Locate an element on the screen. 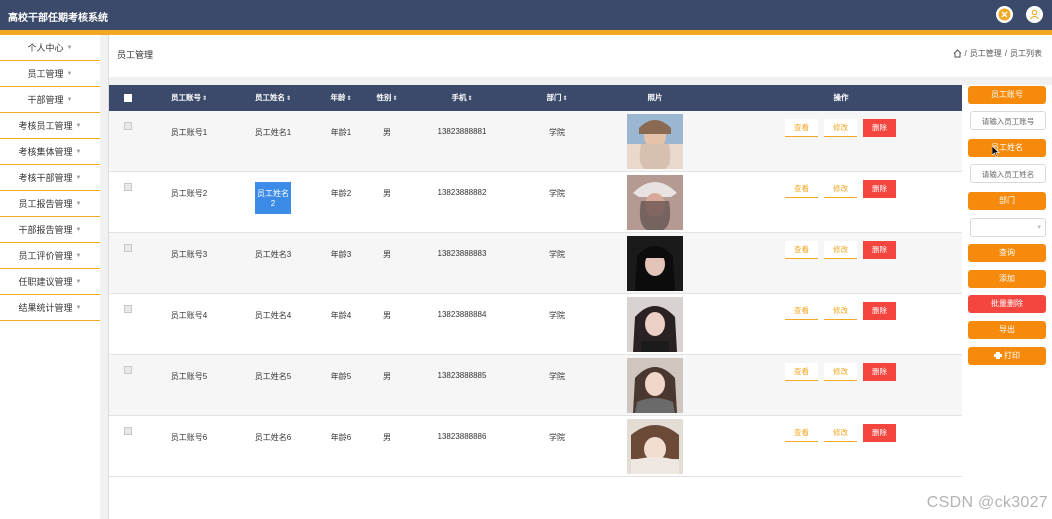 The image size is (1052, 519). sidebar-item-appointment-advice: 任职建议管理 ▼ is located at coordinates (50, 282).